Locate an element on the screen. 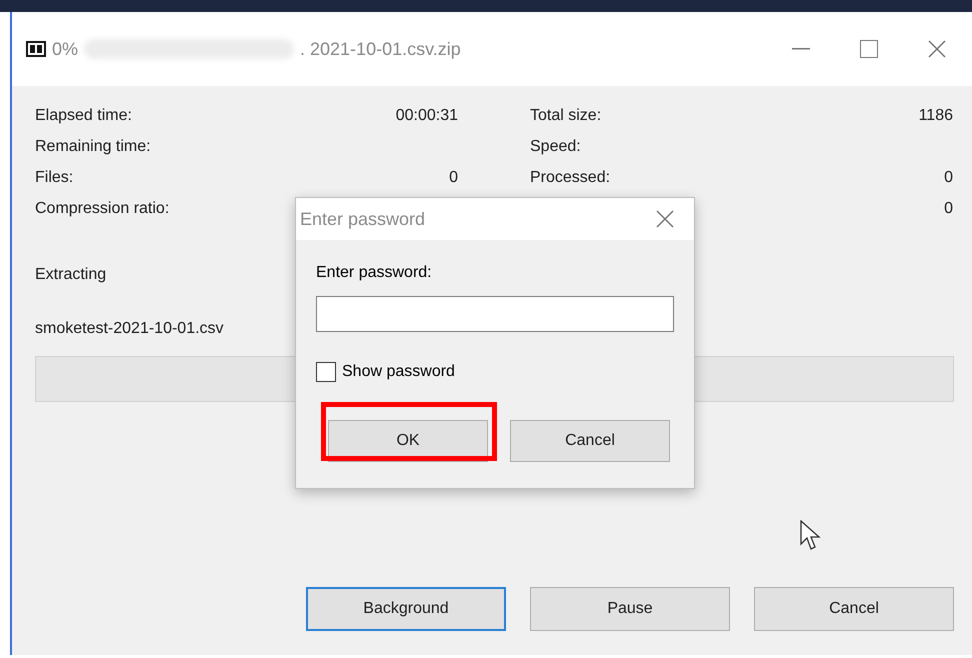 The image size is (972, 658). stat-label: Processed: is located at coordinates (570, 177).